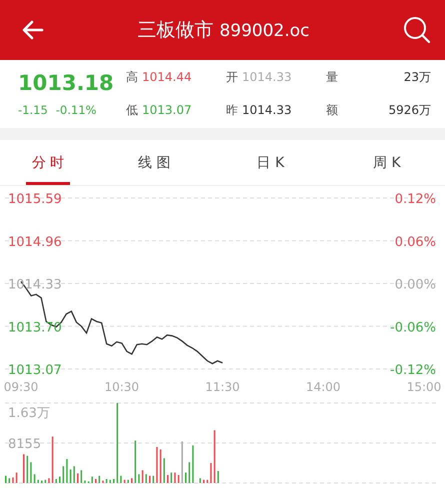 The height and width of the screenshot is (494, 445). What do you see at coordinates (417, 77) in the screenshot?
I see `stat-value: 23万` at bounding box center [417, 77].